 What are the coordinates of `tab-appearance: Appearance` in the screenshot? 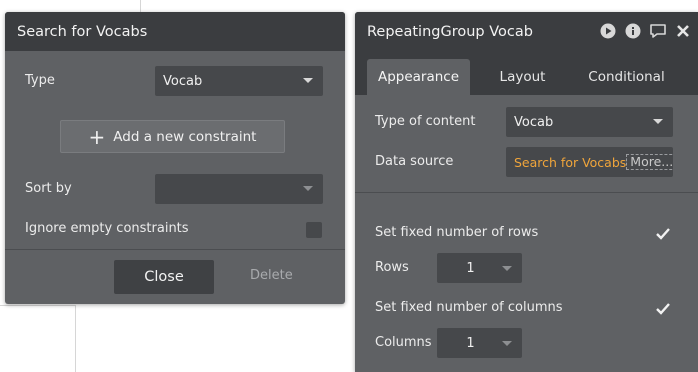 It's located at (418, 77).